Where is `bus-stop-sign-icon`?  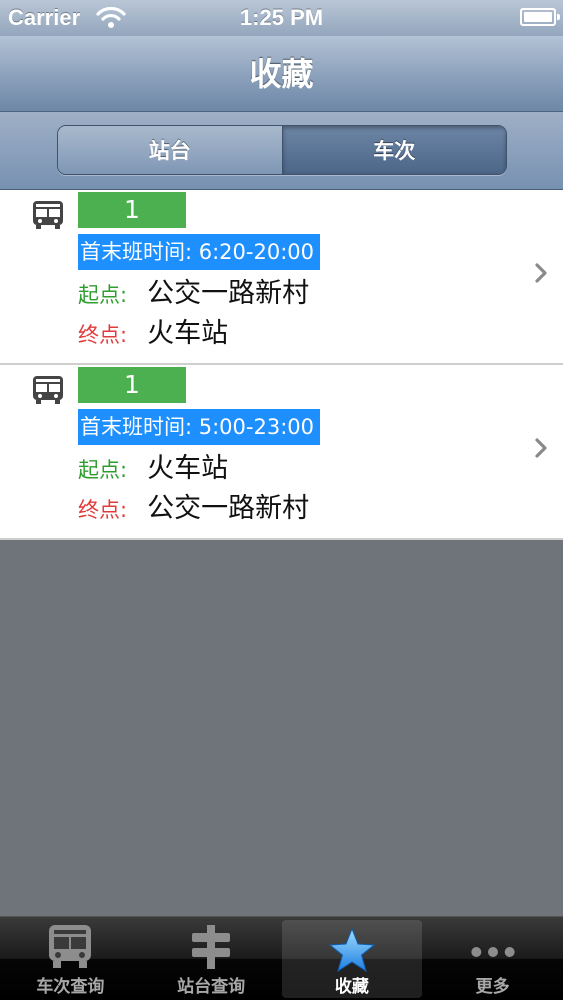 bus-stop-sign-icon is located at coordinates (211, 947).